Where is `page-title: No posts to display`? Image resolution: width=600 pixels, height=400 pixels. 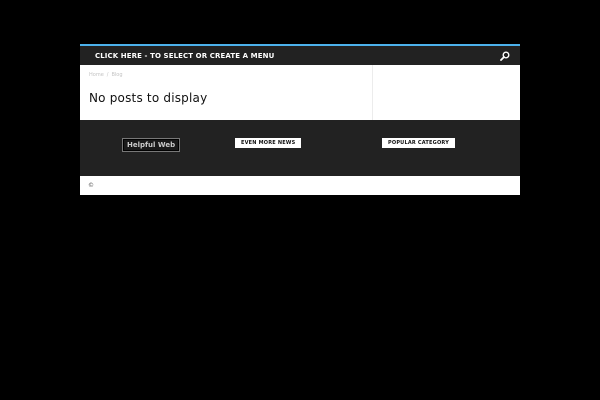
page-title: No posts to display is located at coordinates (148, 98).